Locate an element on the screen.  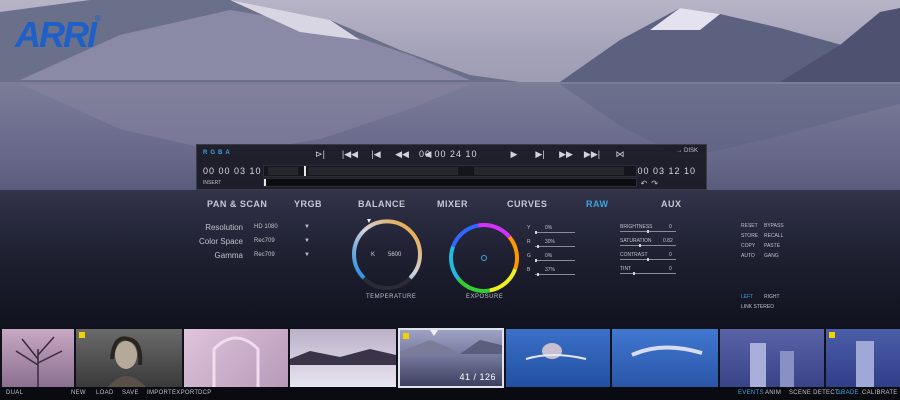
insert-playhead is located at coordinates (265, 182).